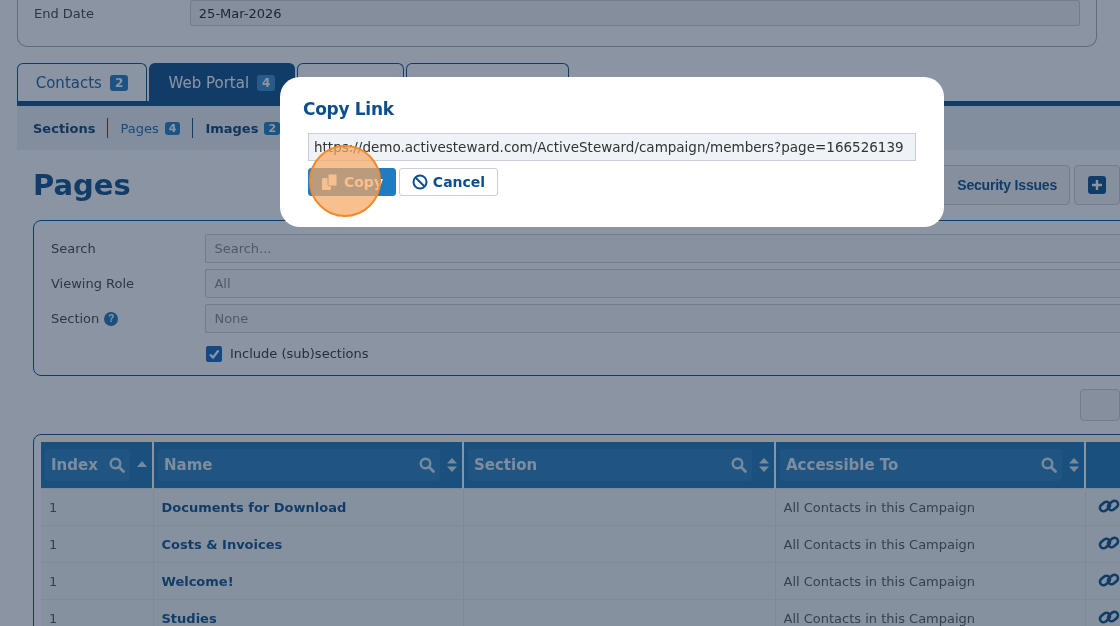 This screenshot has width=1120, height=626. I want to click on page-link: Studies, so click(189, 618).